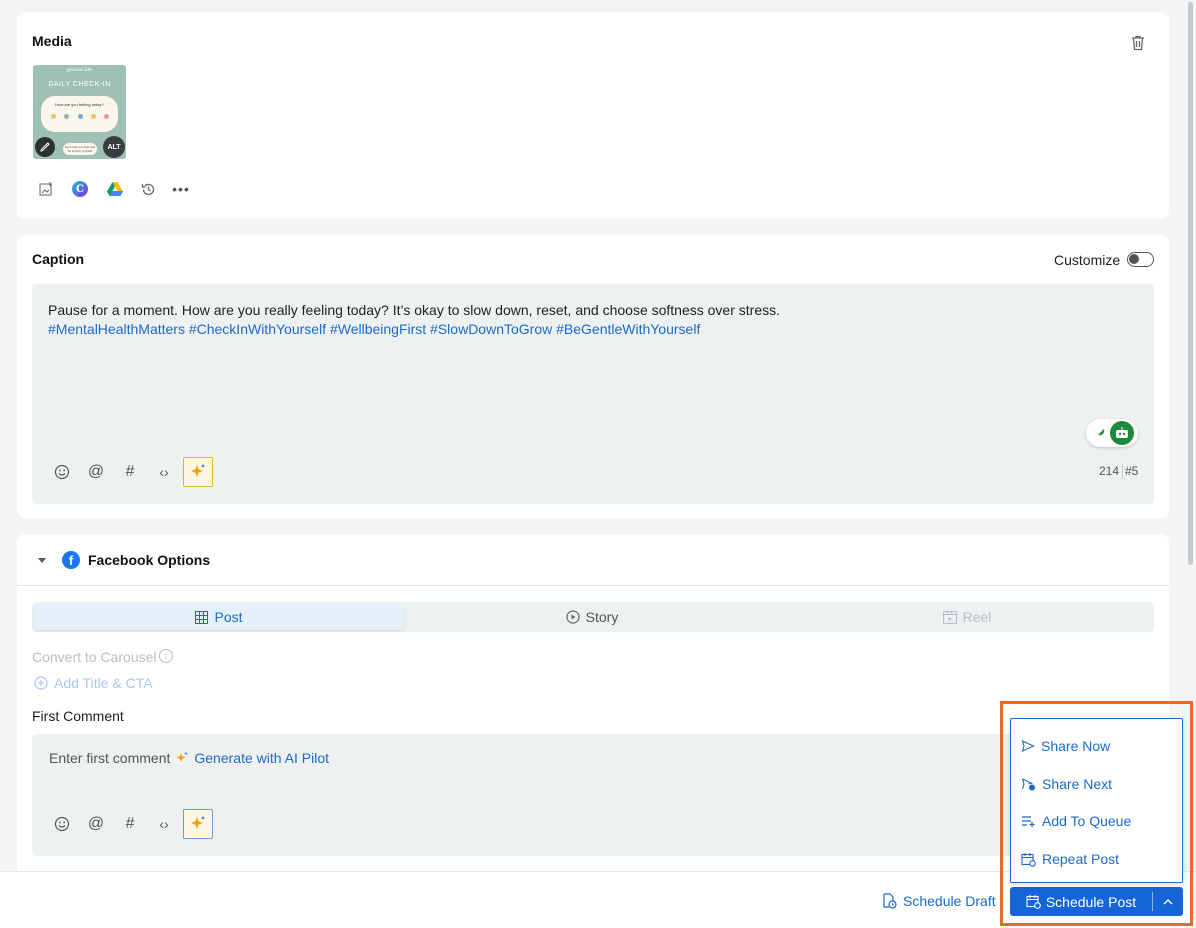  What do you see at coordinates (78, 716) in the screenshot?
I see `first-comment-label: First Comment` at bounding box center [78, 716].